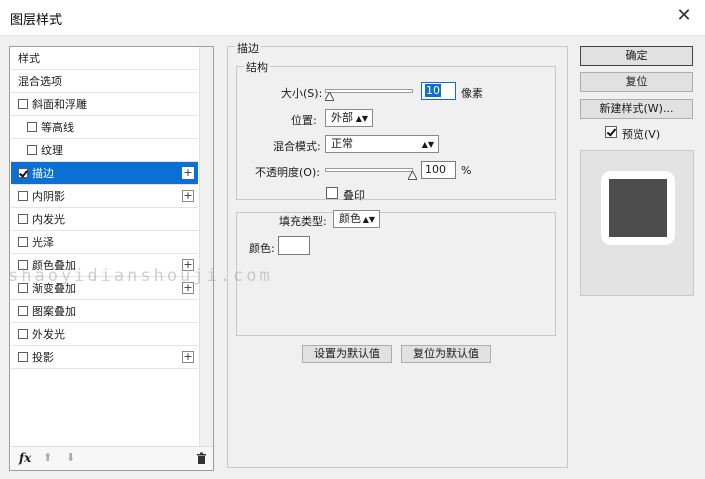  What do you see at coordinates (303, 221) in the screenshot?
I see `fill-type-label: 填充类型:` at bounding box center [303, 221].